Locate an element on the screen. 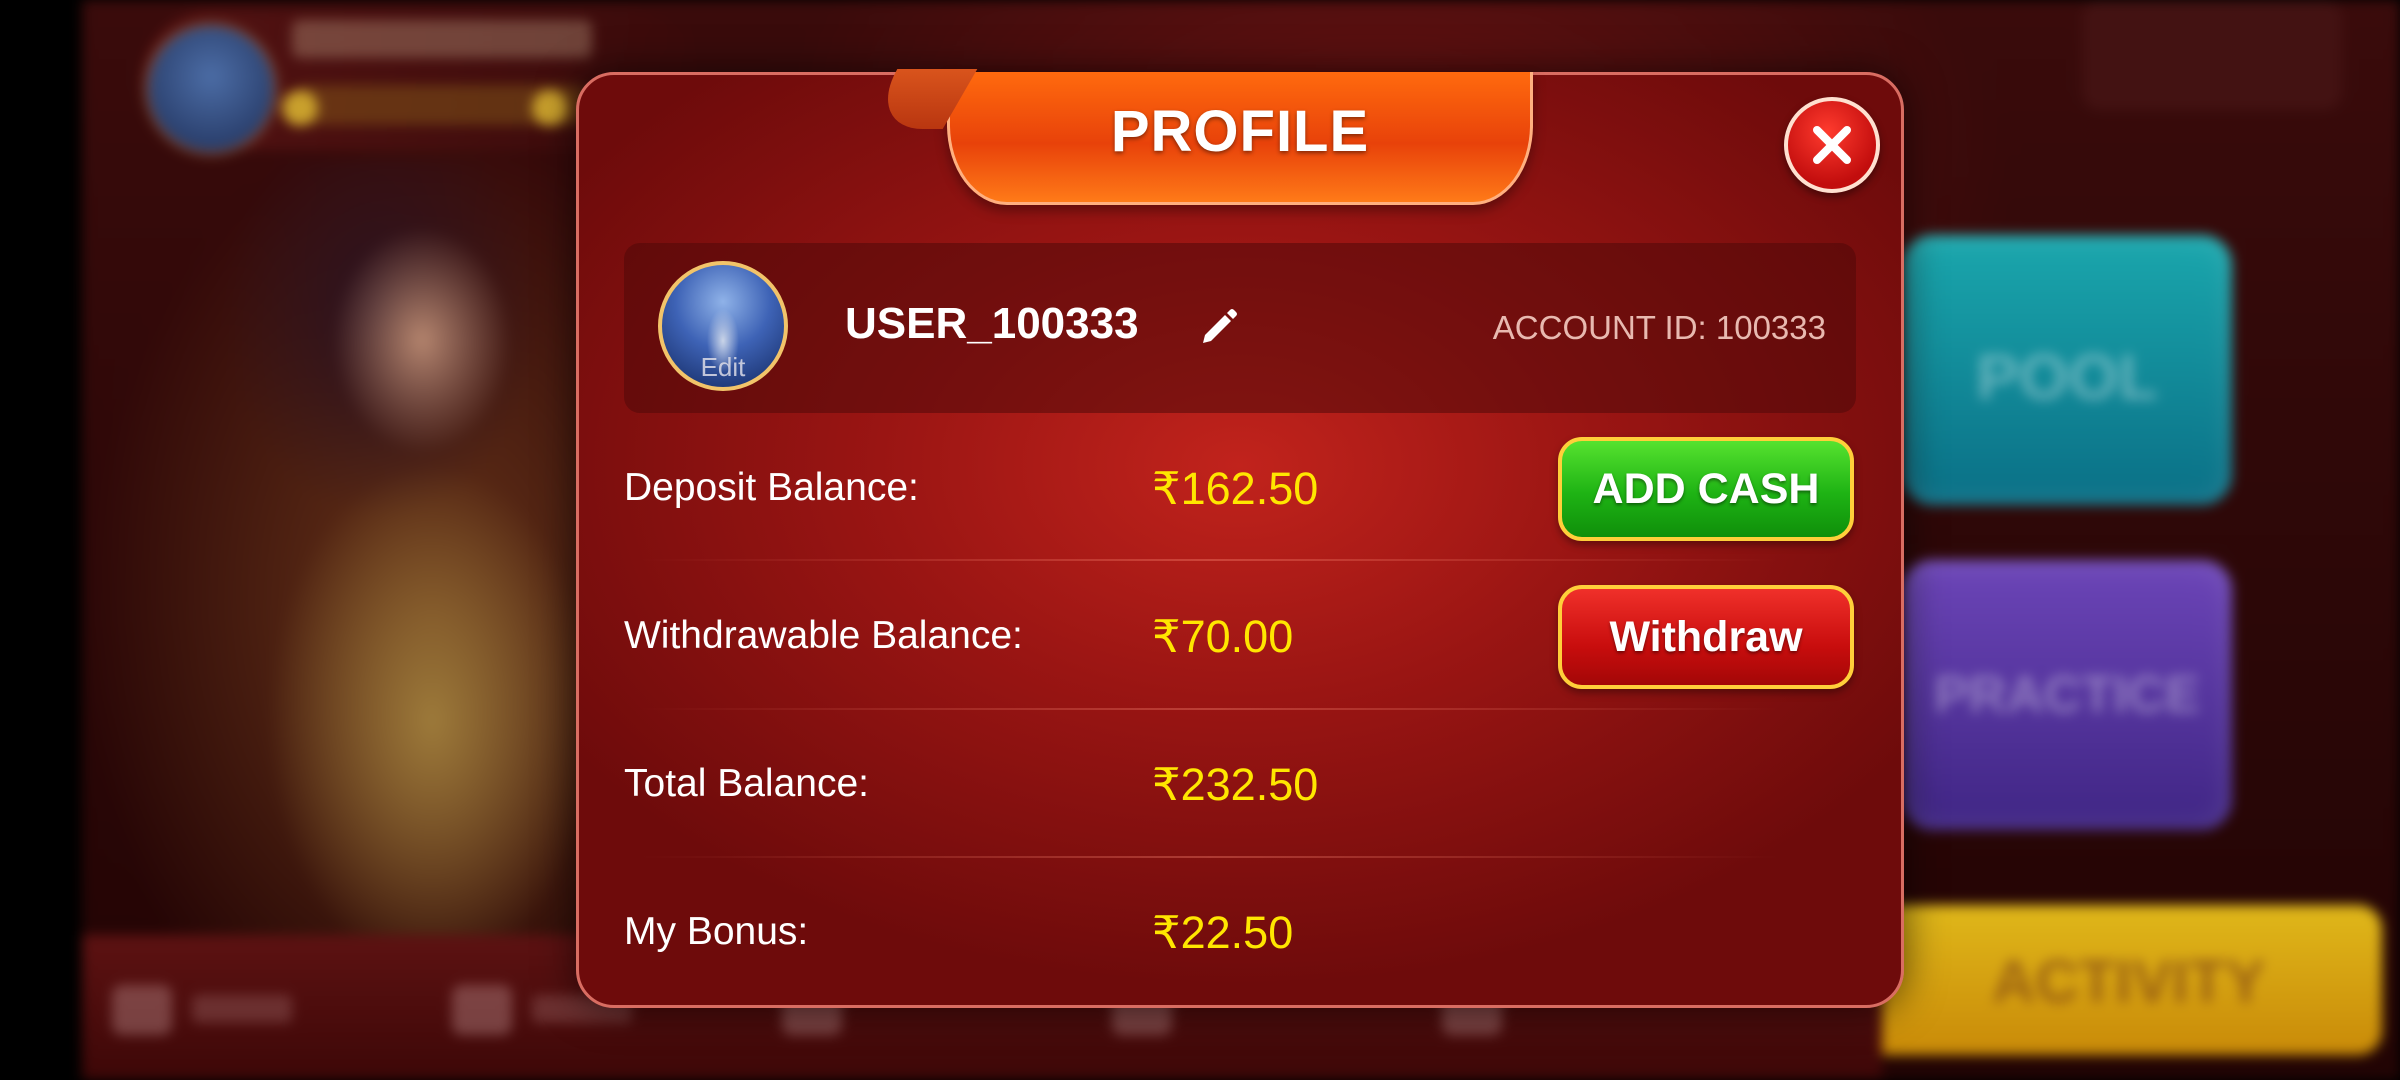 This screenshot has width=2400, height=1080. withdrawable-balance-label: Withdrawable Balance: is located at coordinates (823, 635).